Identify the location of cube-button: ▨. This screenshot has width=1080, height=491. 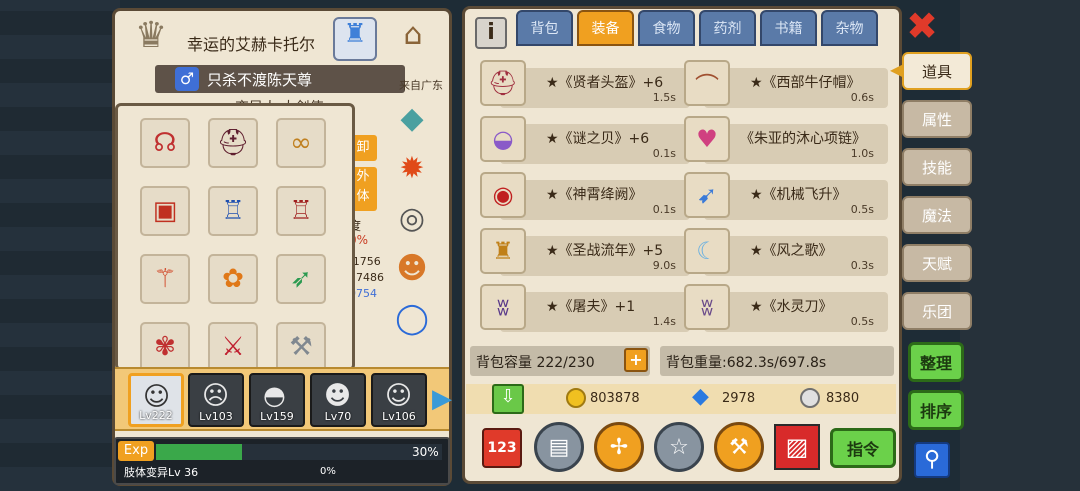
(797, 447).